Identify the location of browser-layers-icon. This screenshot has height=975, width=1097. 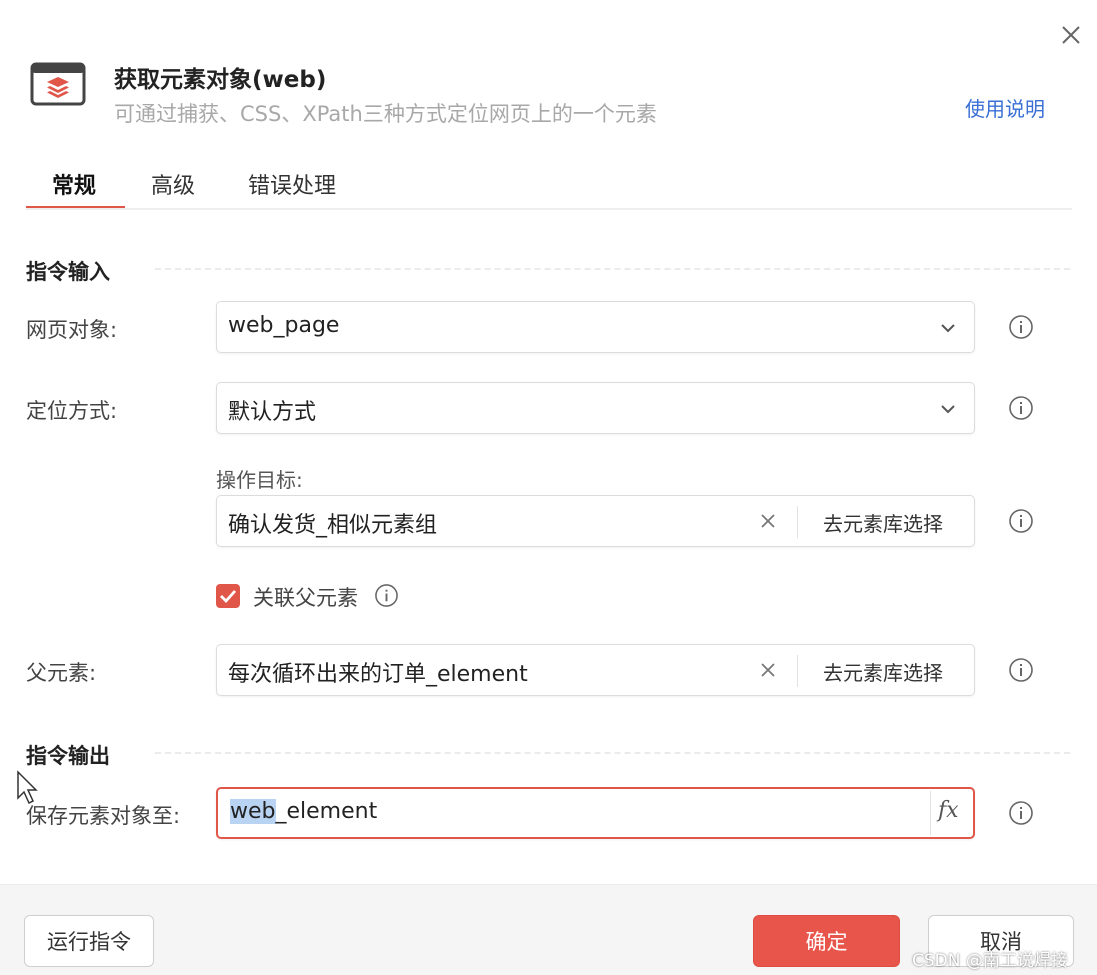
(58, 84).